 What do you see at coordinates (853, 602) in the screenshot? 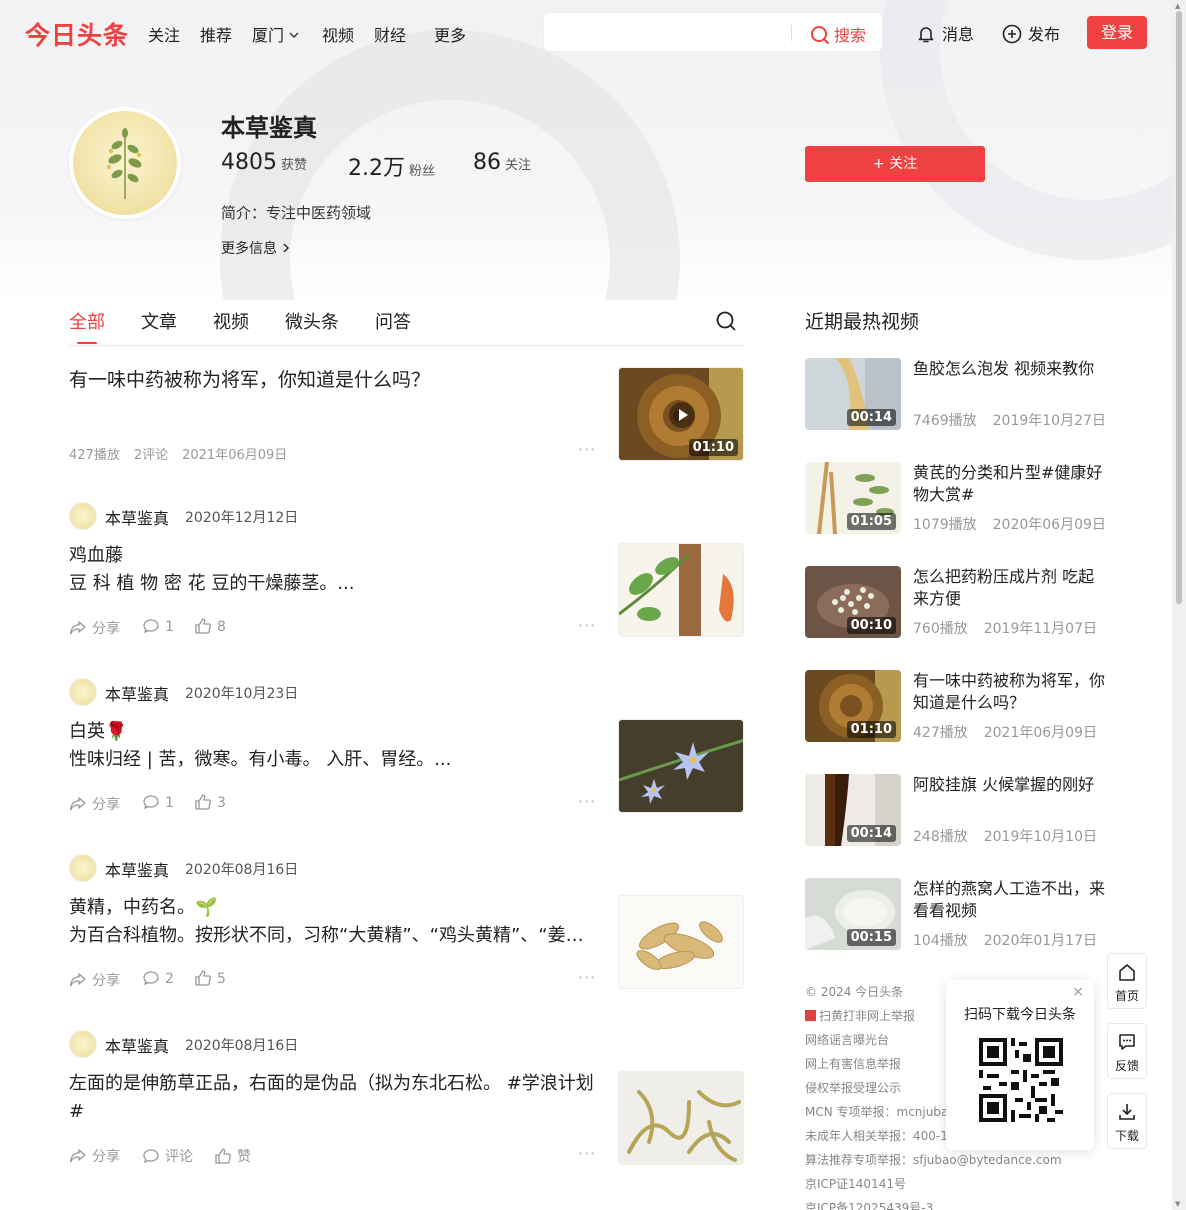
I see `video-thumbnail: 00:10` at bounding box center [853, 602].